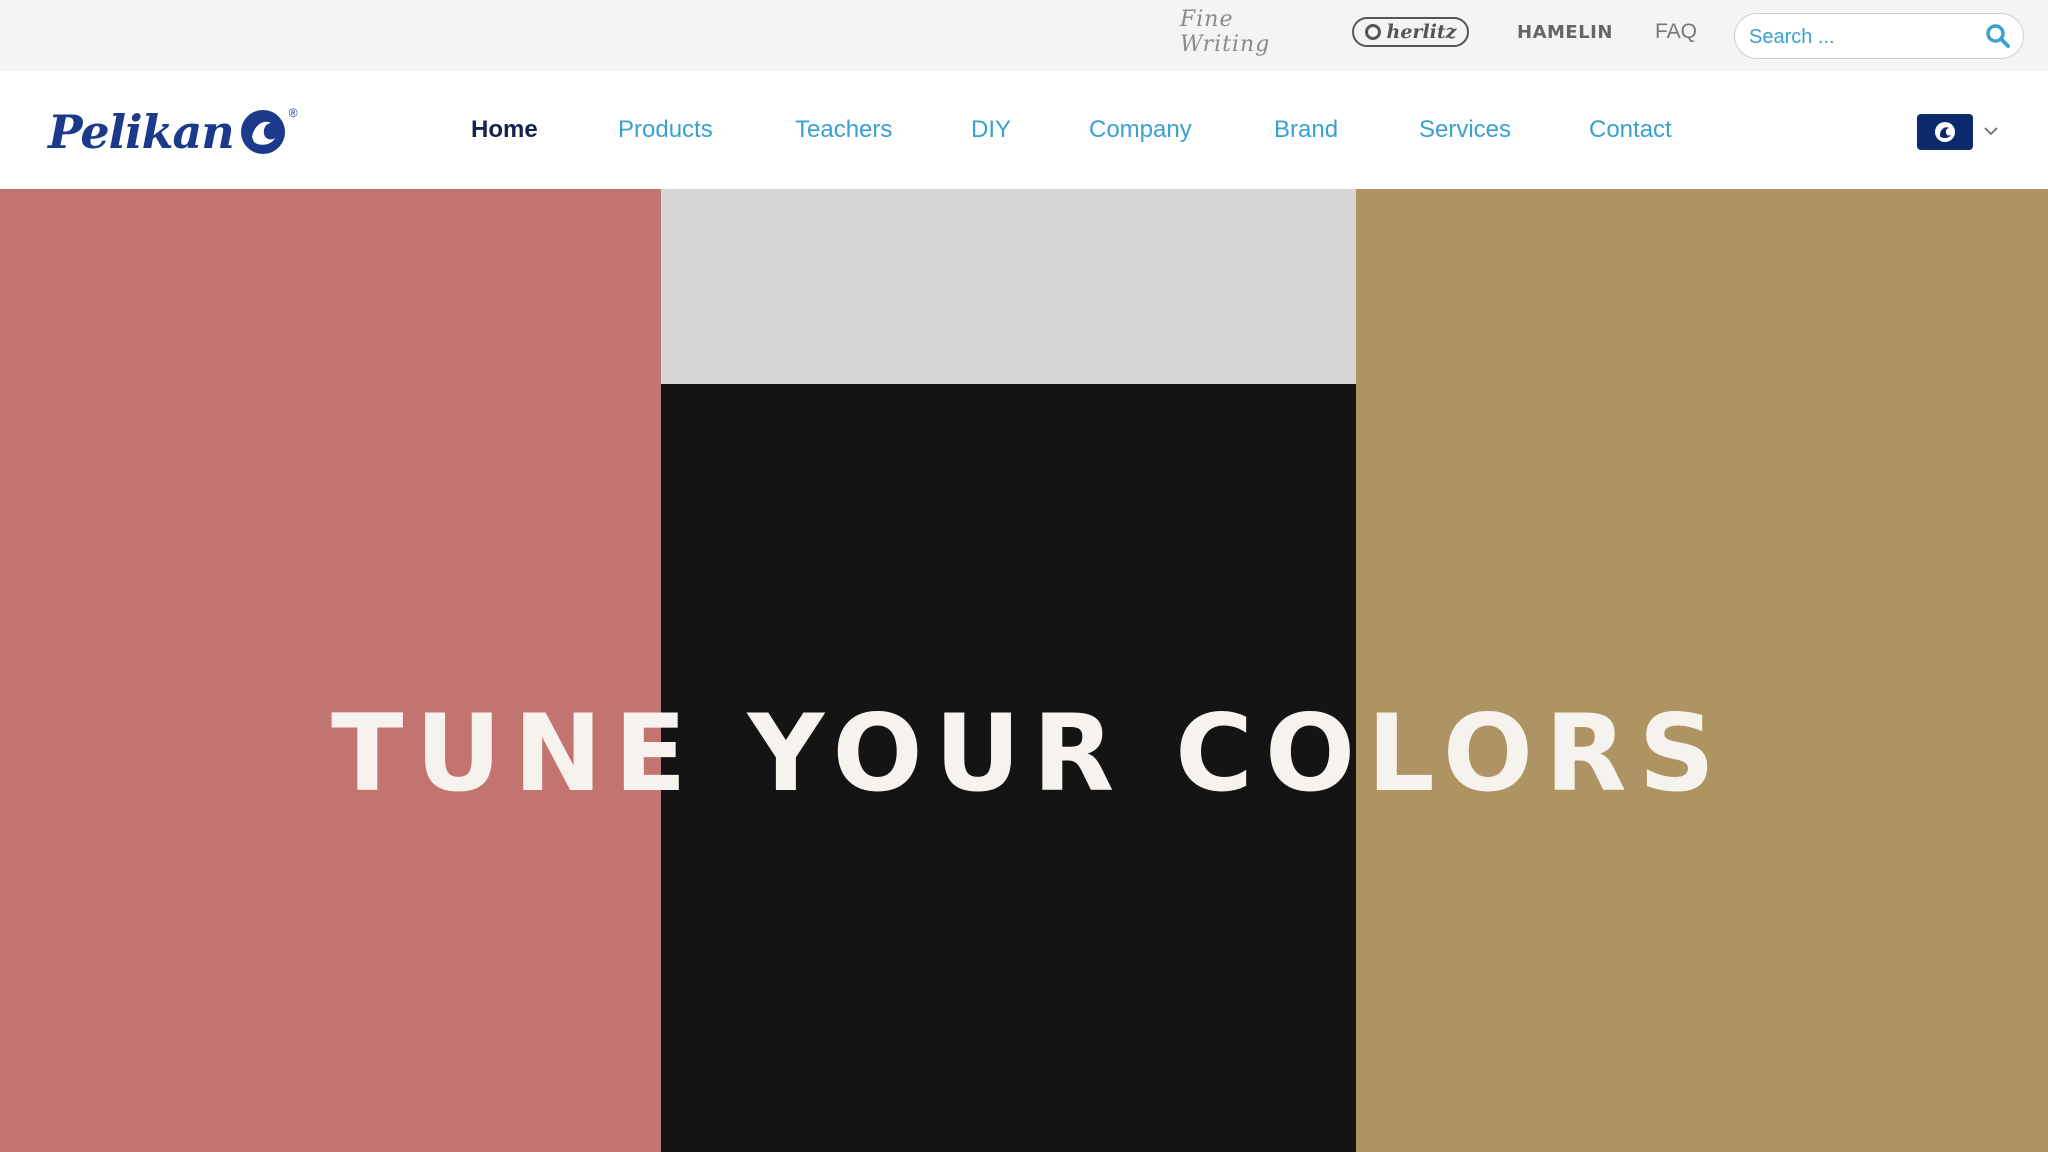 The width and height of the screenshot is (2048, 1152). What do you see at coordinates (991, 130) in the screenshot?
I see `nav-diy: DIY` at bounding box center [991, 130].